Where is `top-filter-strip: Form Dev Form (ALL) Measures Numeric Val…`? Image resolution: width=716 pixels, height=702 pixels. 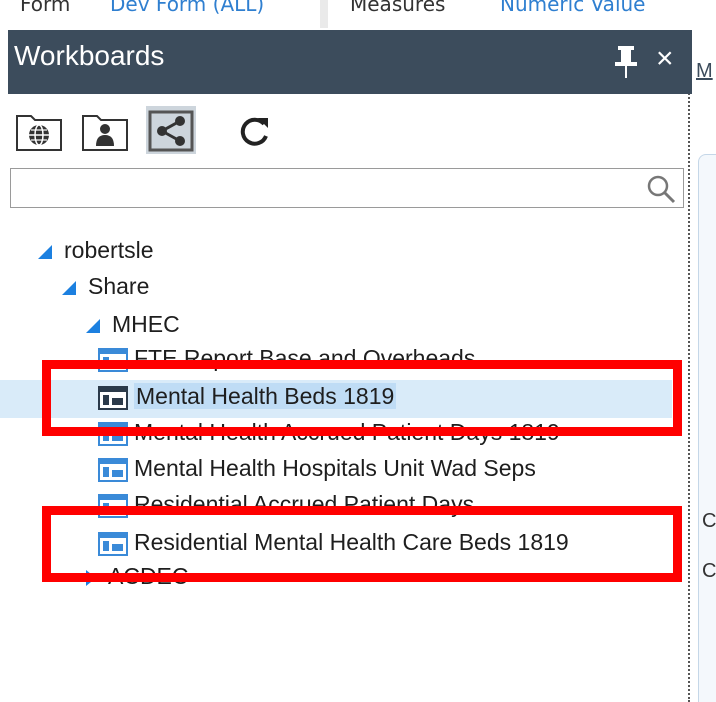
top-filter-strip: Form Dev Form (ALL) Measures Numeric Val… is located at coordinates (358, 14).